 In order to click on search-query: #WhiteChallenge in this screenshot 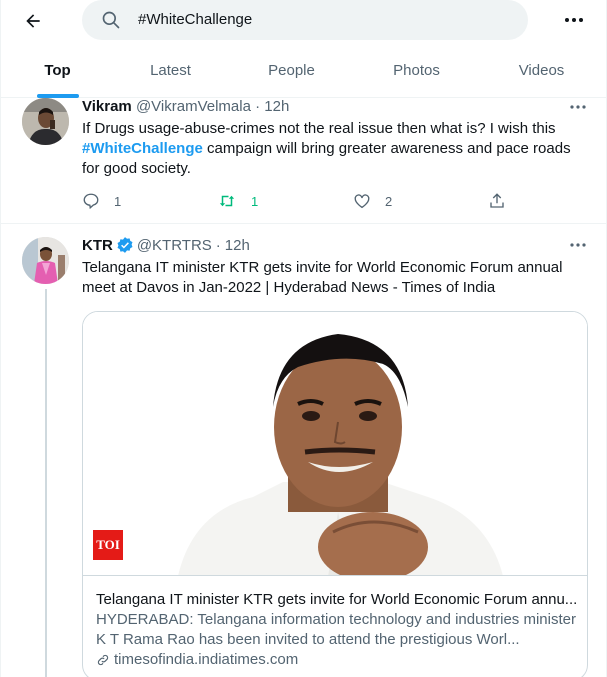, I will do `click(195, 19)`.